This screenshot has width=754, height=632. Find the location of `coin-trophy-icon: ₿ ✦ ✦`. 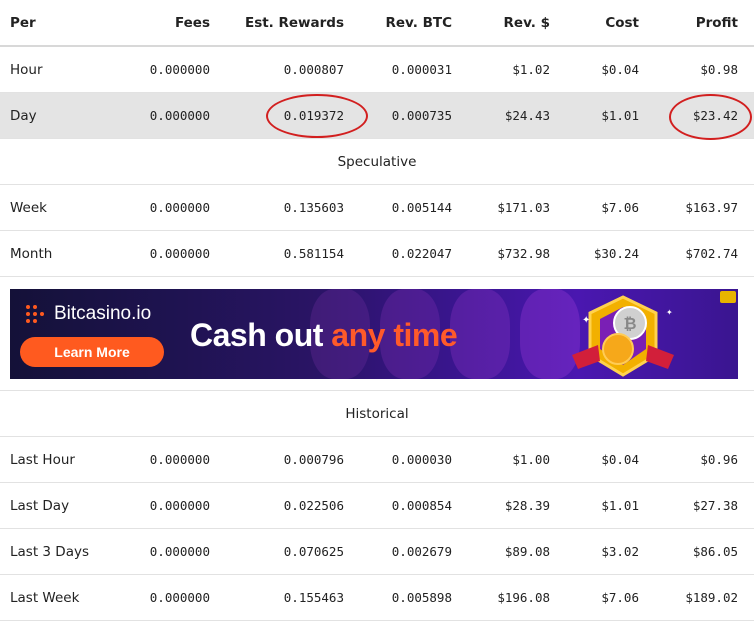

coin-trophy-icon: ₿ ✦ ✦ is located at coordinates (623, 336).